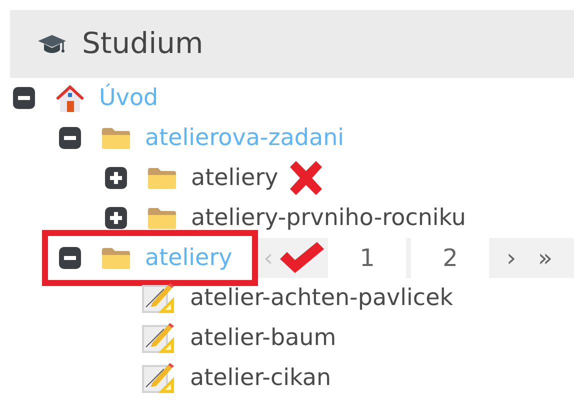  Describe the element at coordinates (511, 258) in the screenshot. I see `page-button: ›` at that location.